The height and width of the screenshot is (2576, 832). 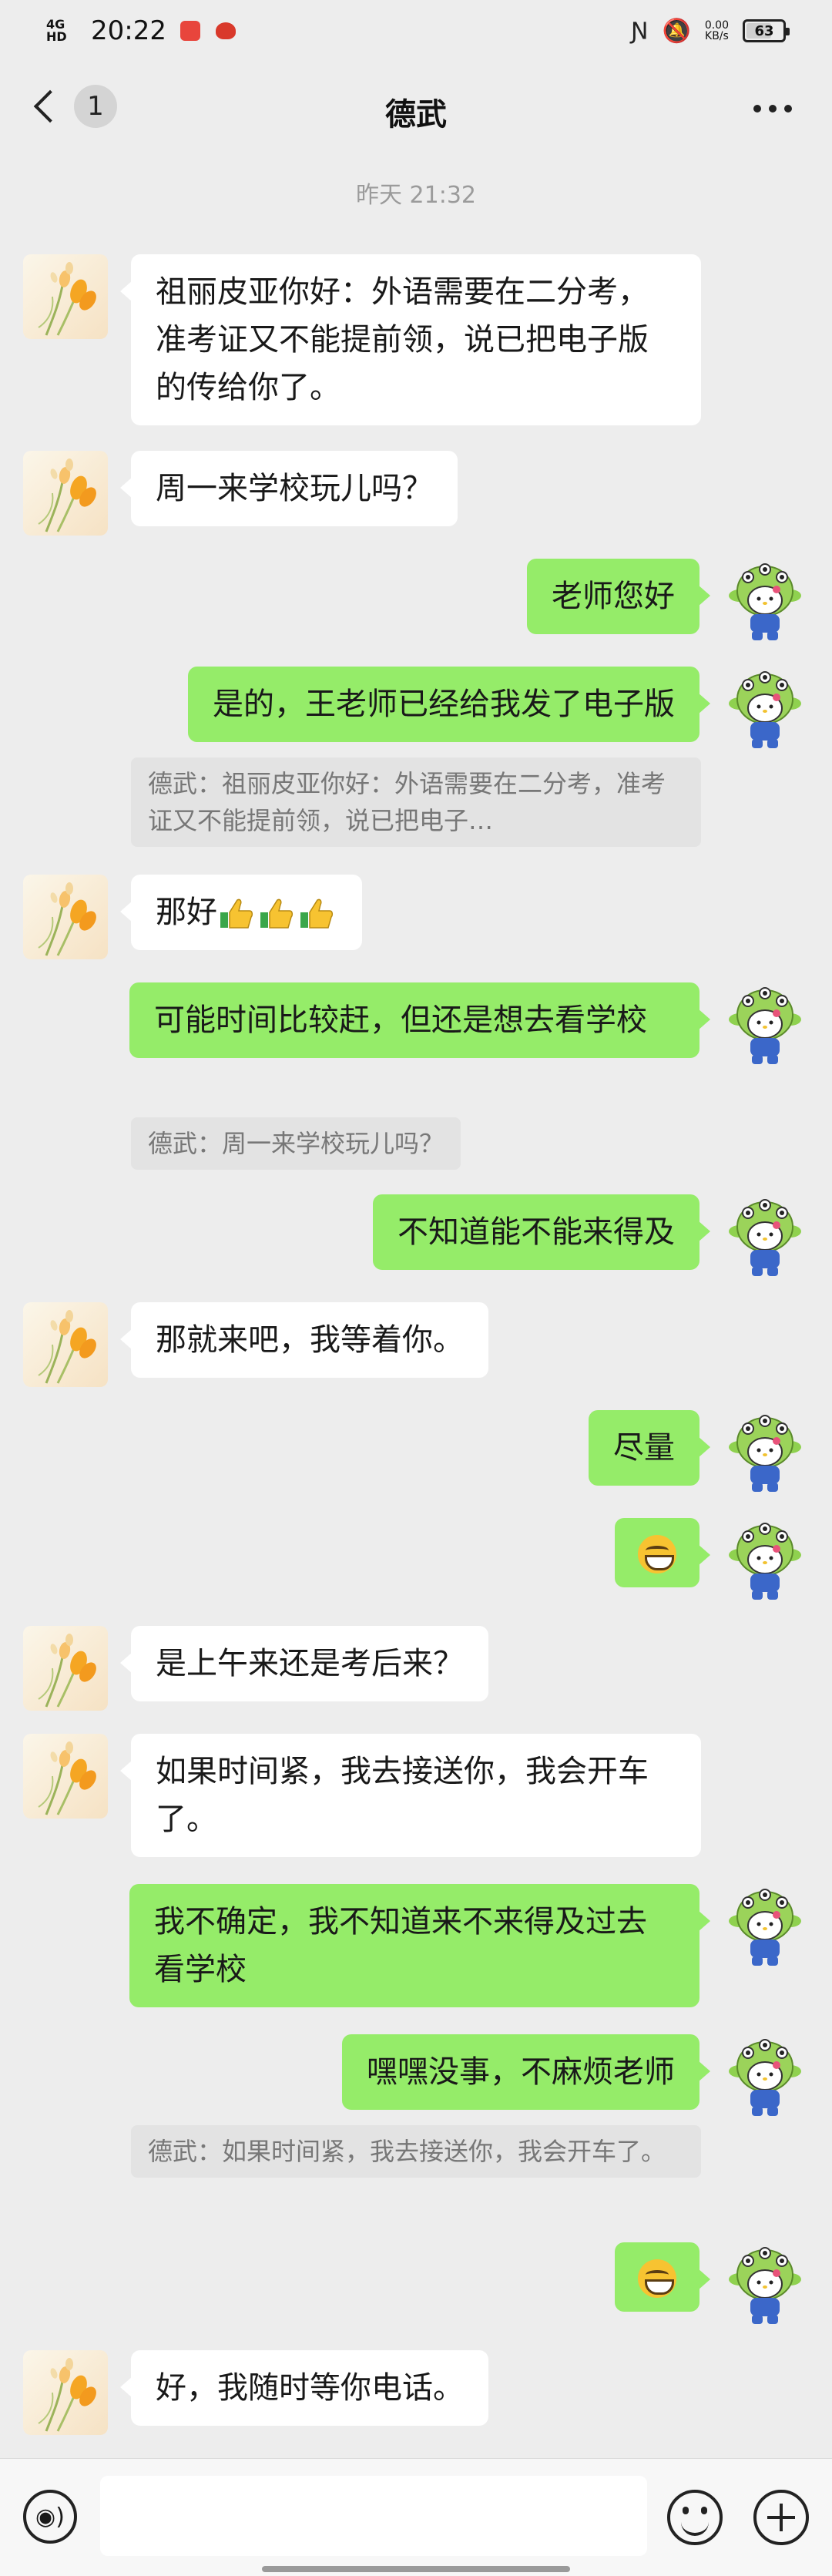 I want to click on timestamp: 昨天 21:32, so click(x=416, y=195).